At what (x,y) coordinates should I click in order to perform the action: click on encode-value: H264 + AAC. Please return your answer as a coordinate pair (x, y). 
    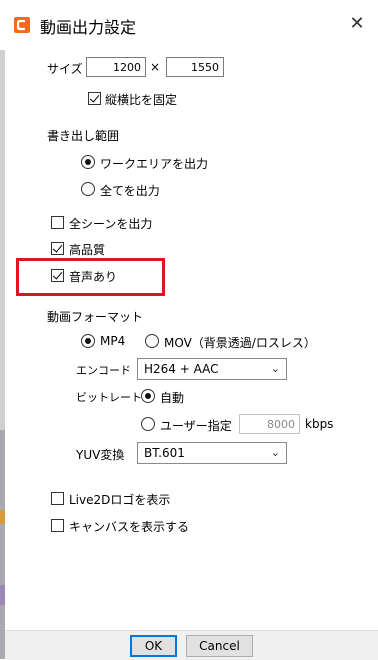
    Looking at the image, I should click on (181, 369).